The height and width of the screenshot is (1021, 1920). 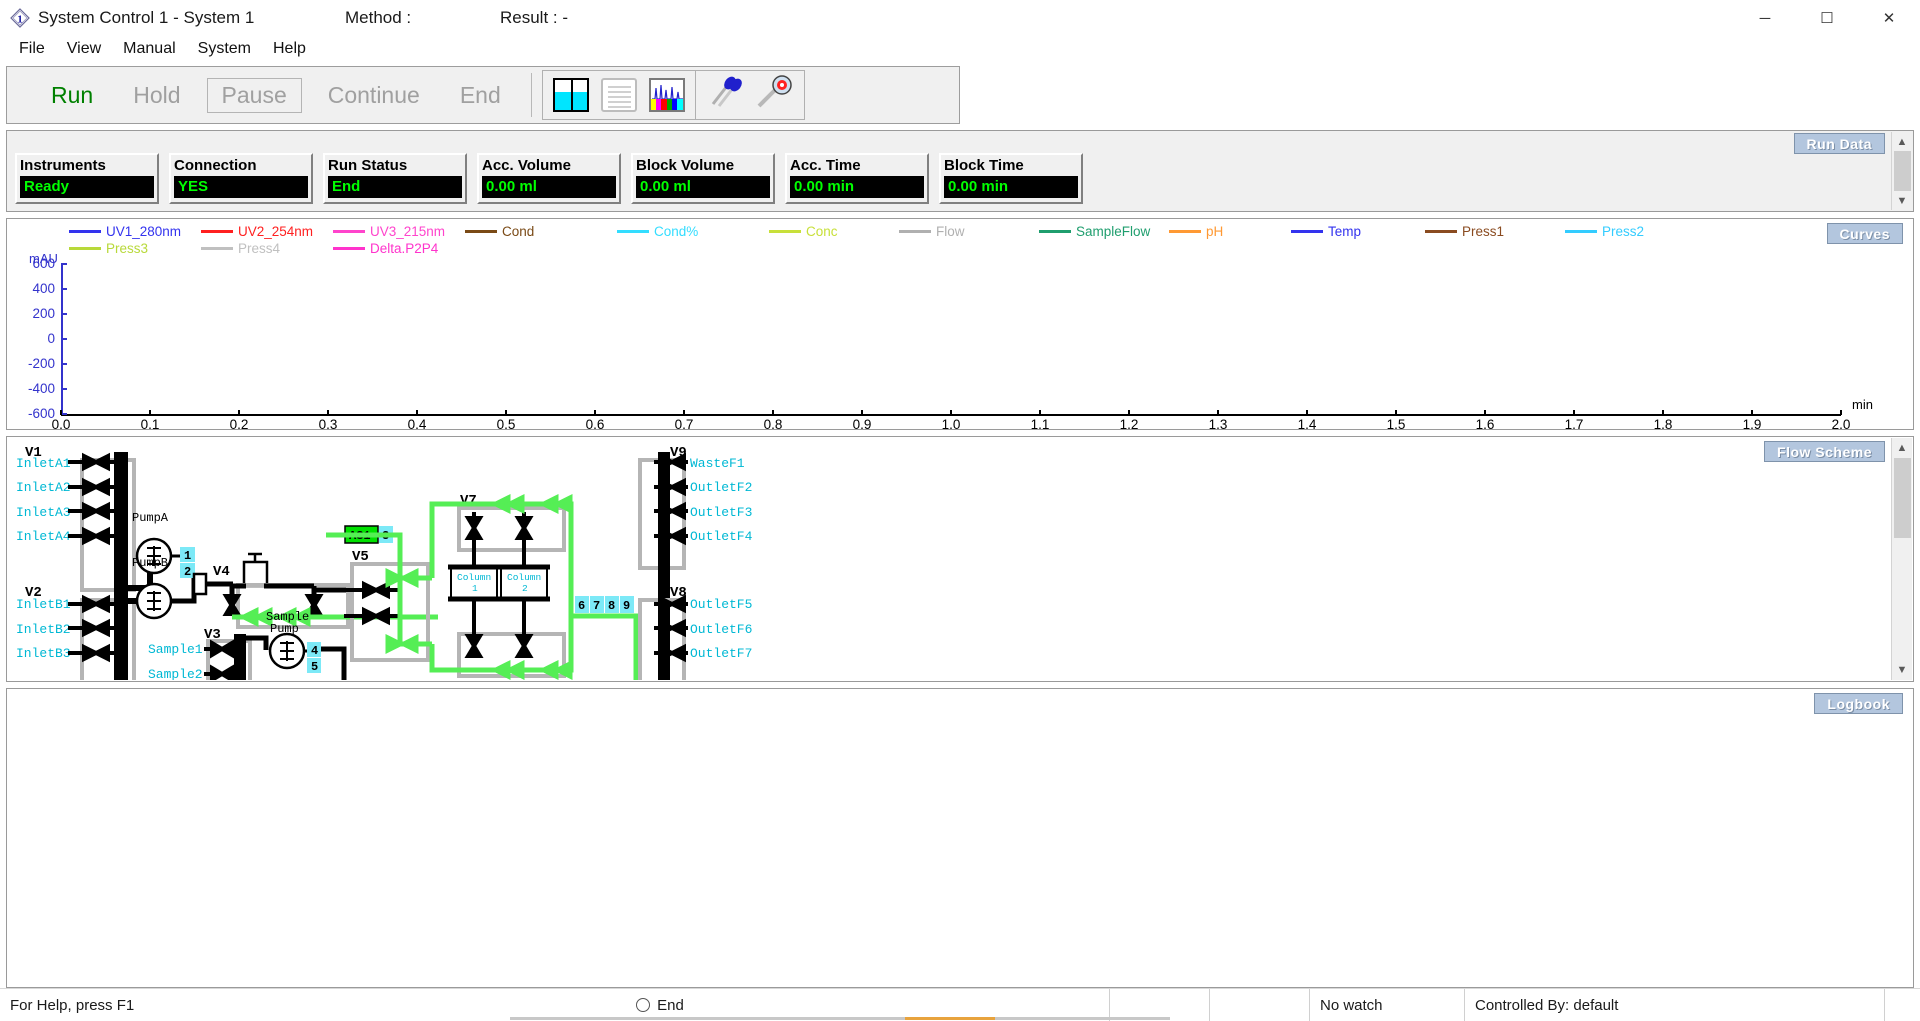 I want to click on pump-a-label: PumpA, so click(x=150, y=518).